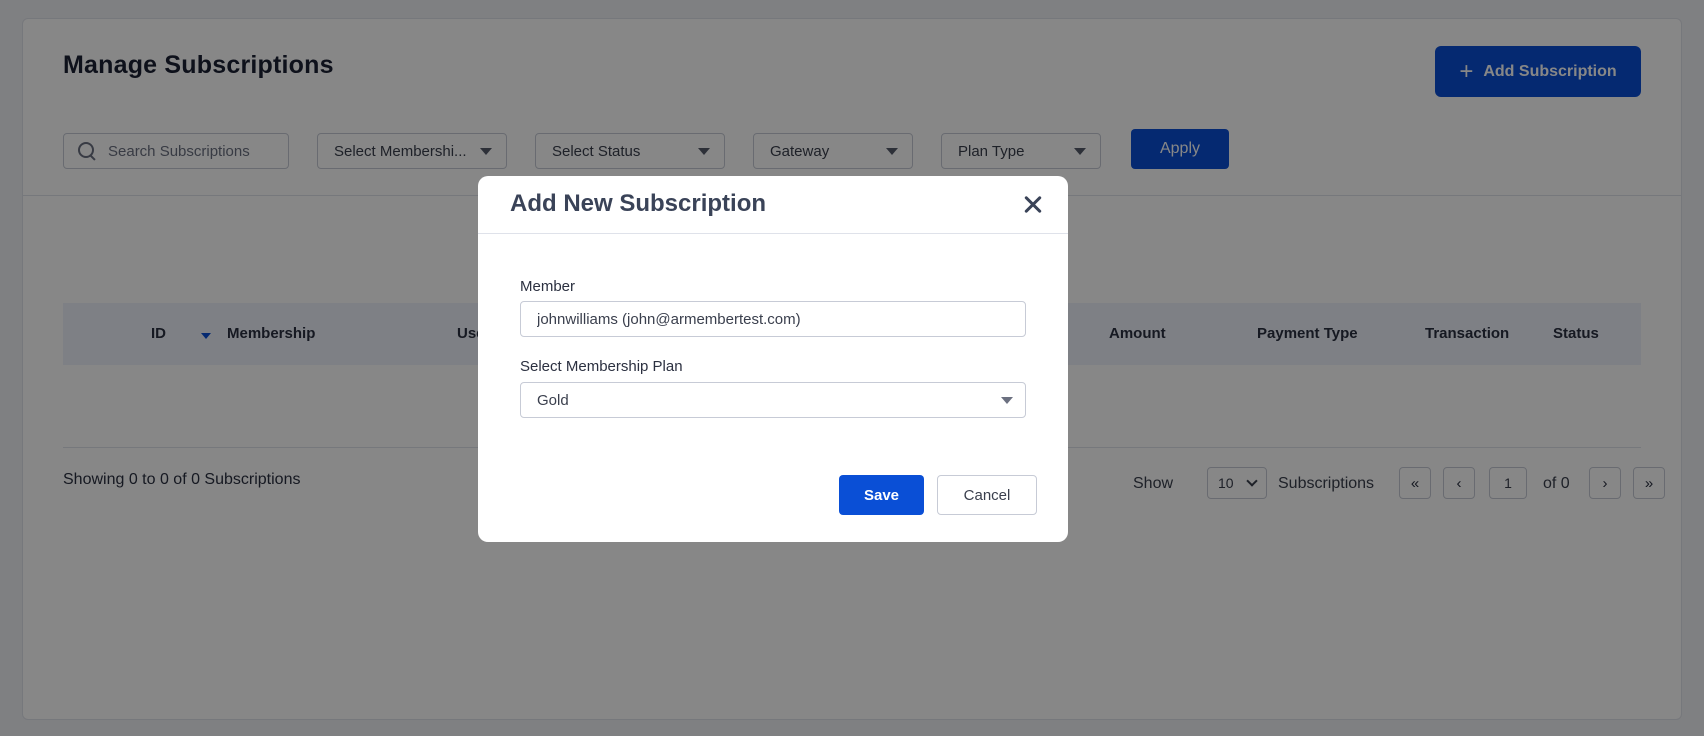 The image size is (1704, 736). What do you see at coordinates (773, 205) in the screenshot?
I see `modal-header: Add New Subscription` at bounding box center [773, 205].